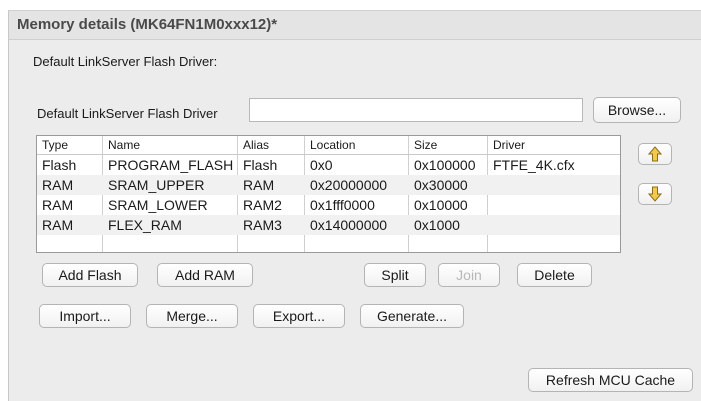  I want to click on header-type: Type, so click(55, 145).